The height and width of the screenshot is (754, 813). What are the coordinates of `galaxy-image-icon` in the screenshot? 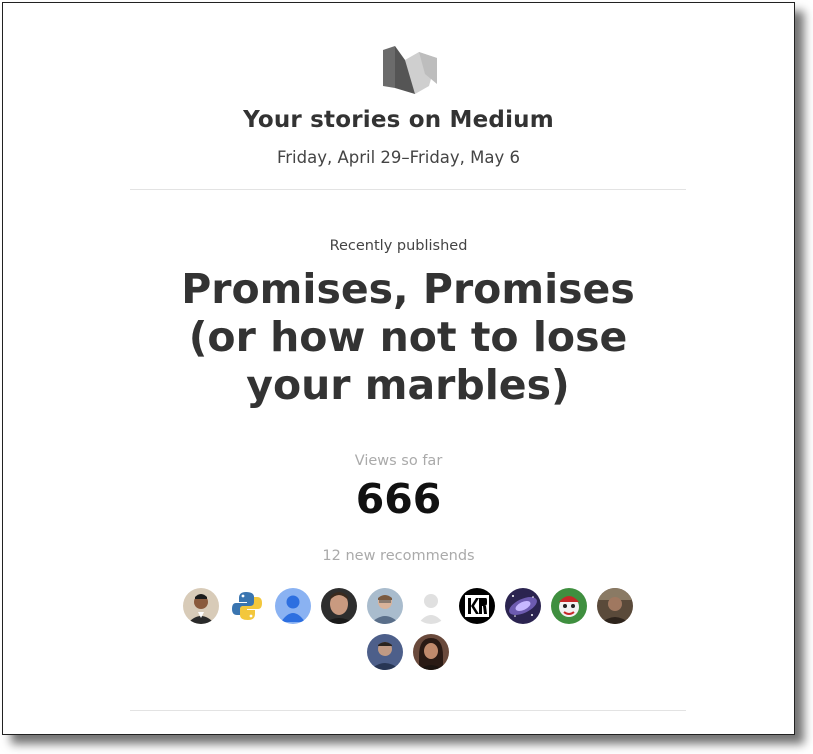 It's located at (523, 606).